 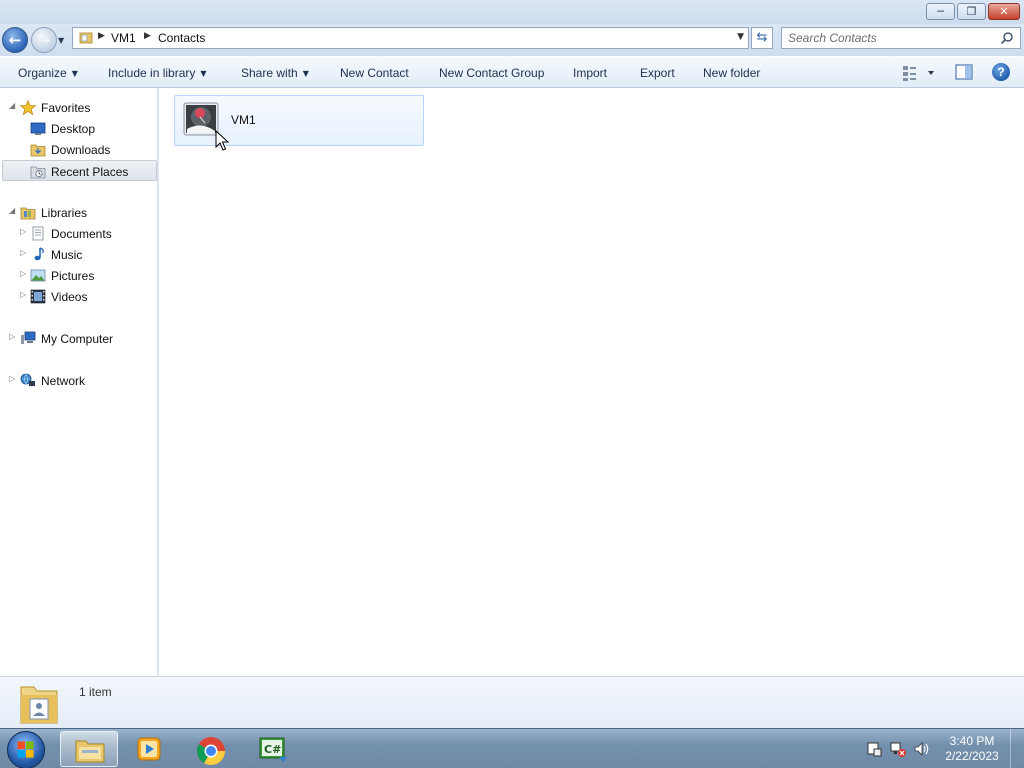 I want to click on organize-menu: Organize ▼, so click(x=48, y=73).